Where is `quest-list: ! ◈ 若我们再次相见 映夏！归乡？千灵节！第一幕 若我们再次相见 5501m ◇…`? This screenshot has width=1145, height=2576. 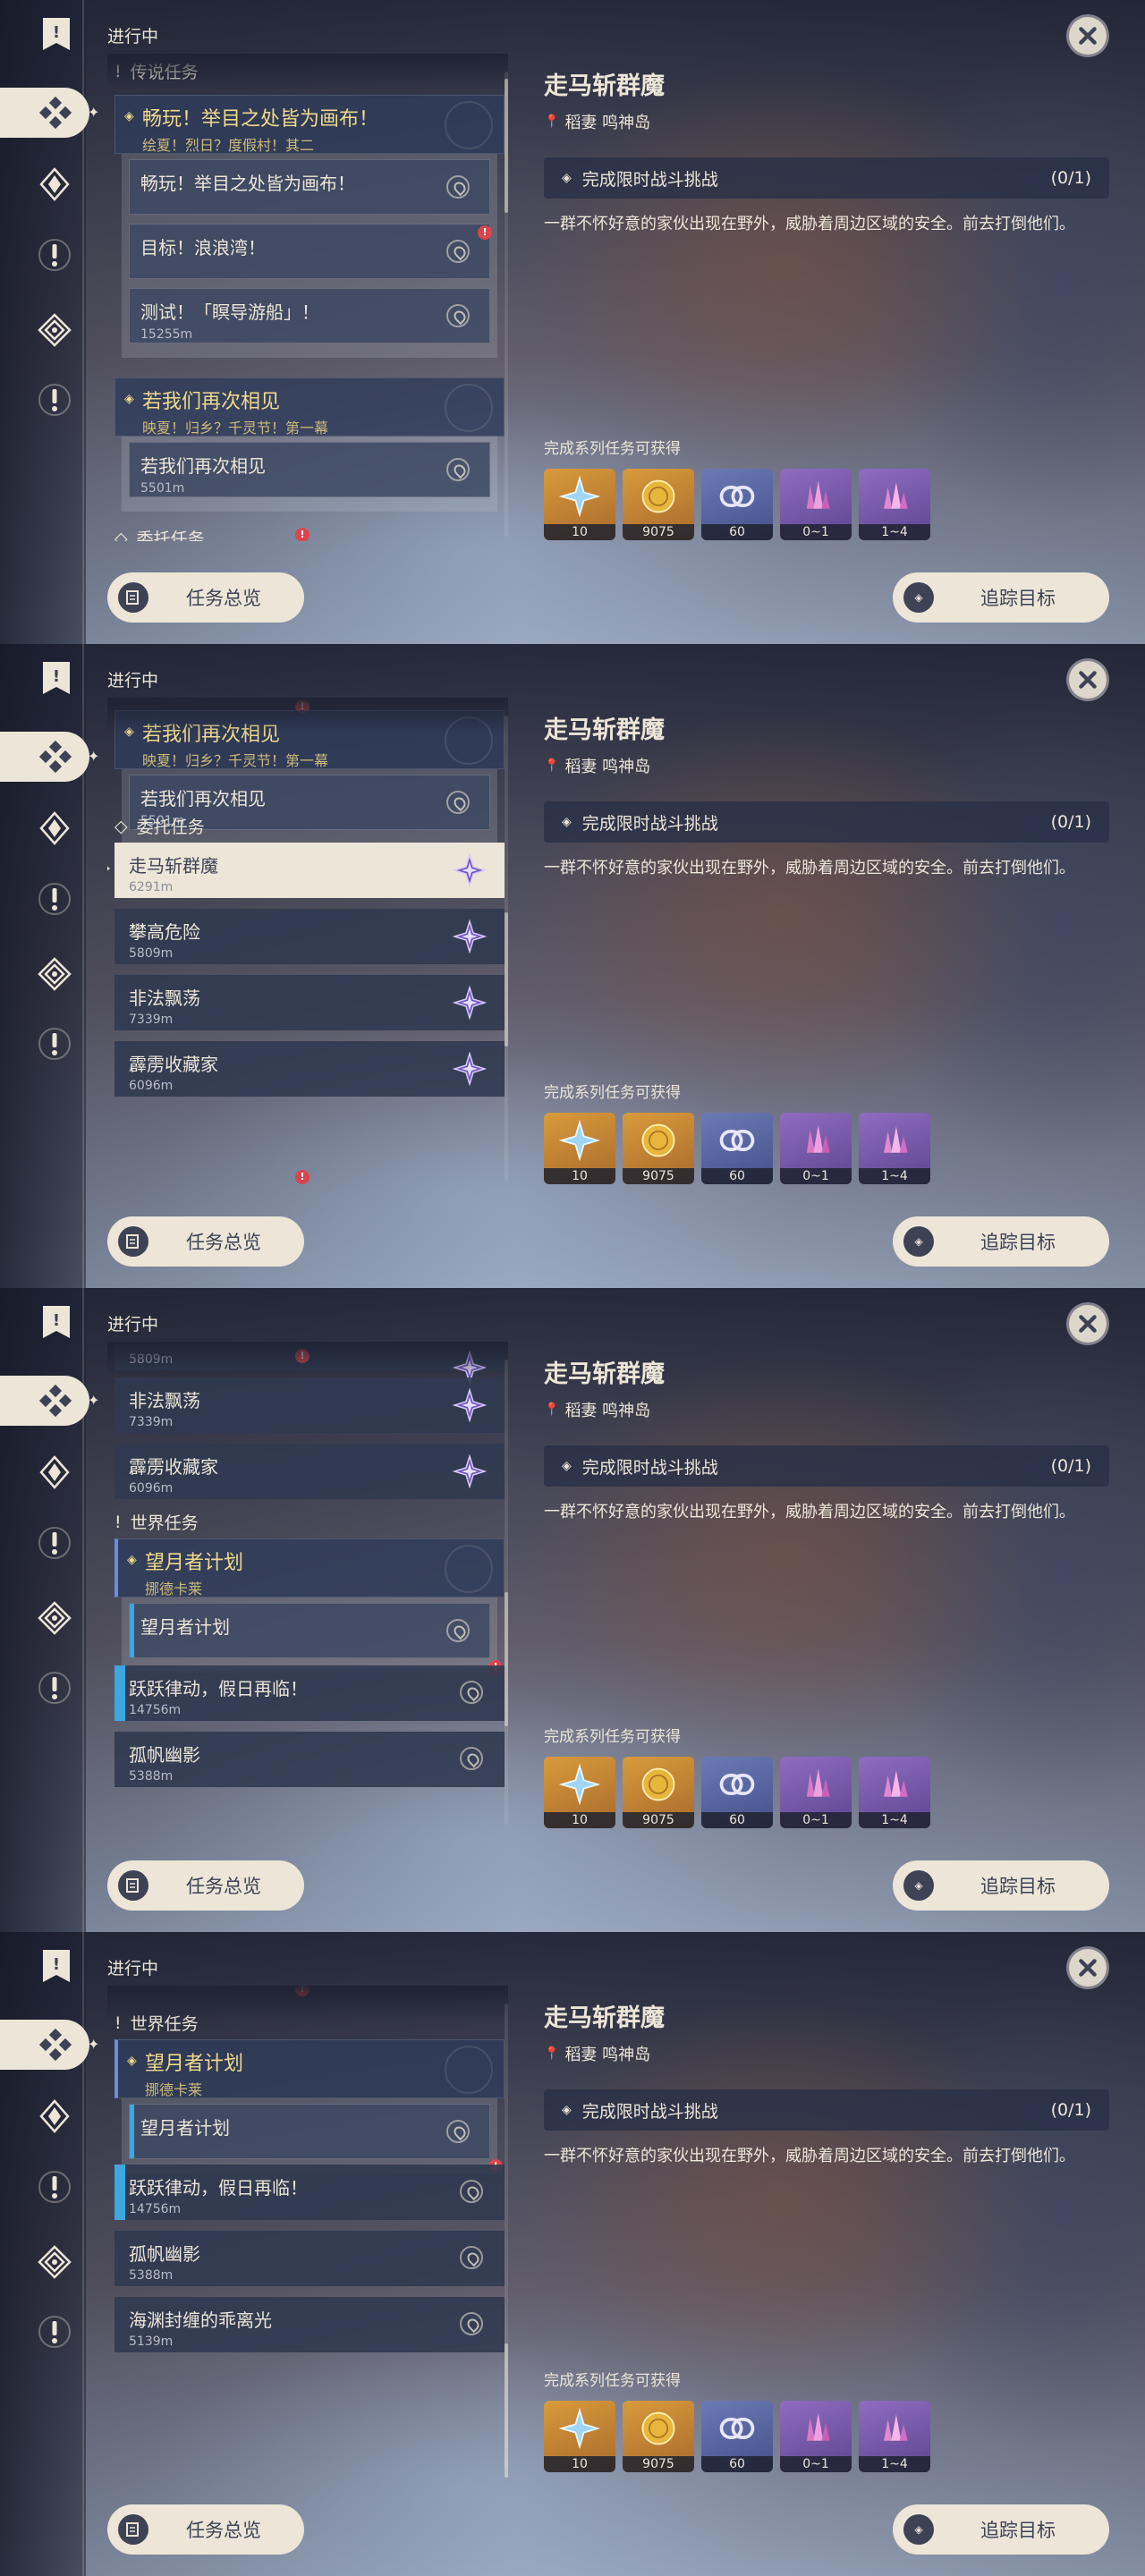
quest-list: ! ◈ 若我们再次相见 映夏！归乡？千灵节！第一幕 若我们再次相见 5501m ◇… is located at coordinates (307, 941).